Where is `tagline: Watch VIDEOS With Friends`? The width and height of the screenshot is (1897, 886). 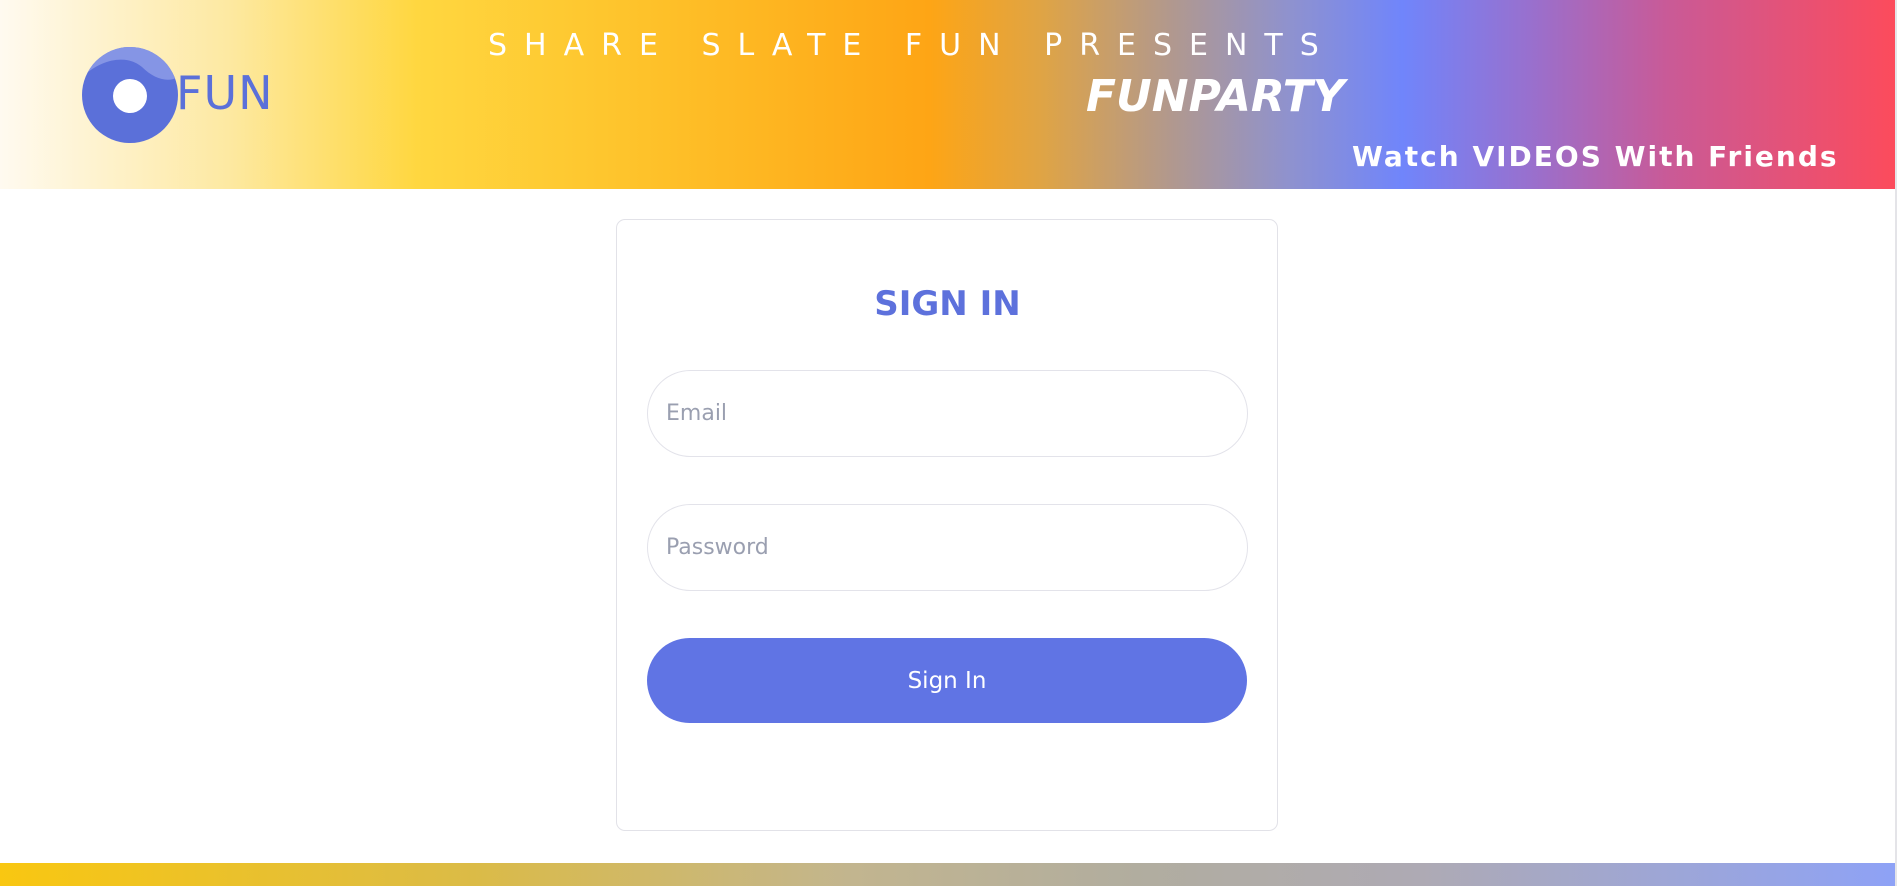 tagline: Watch VIDEOS With Friends is located at coordinates (1595, 156).